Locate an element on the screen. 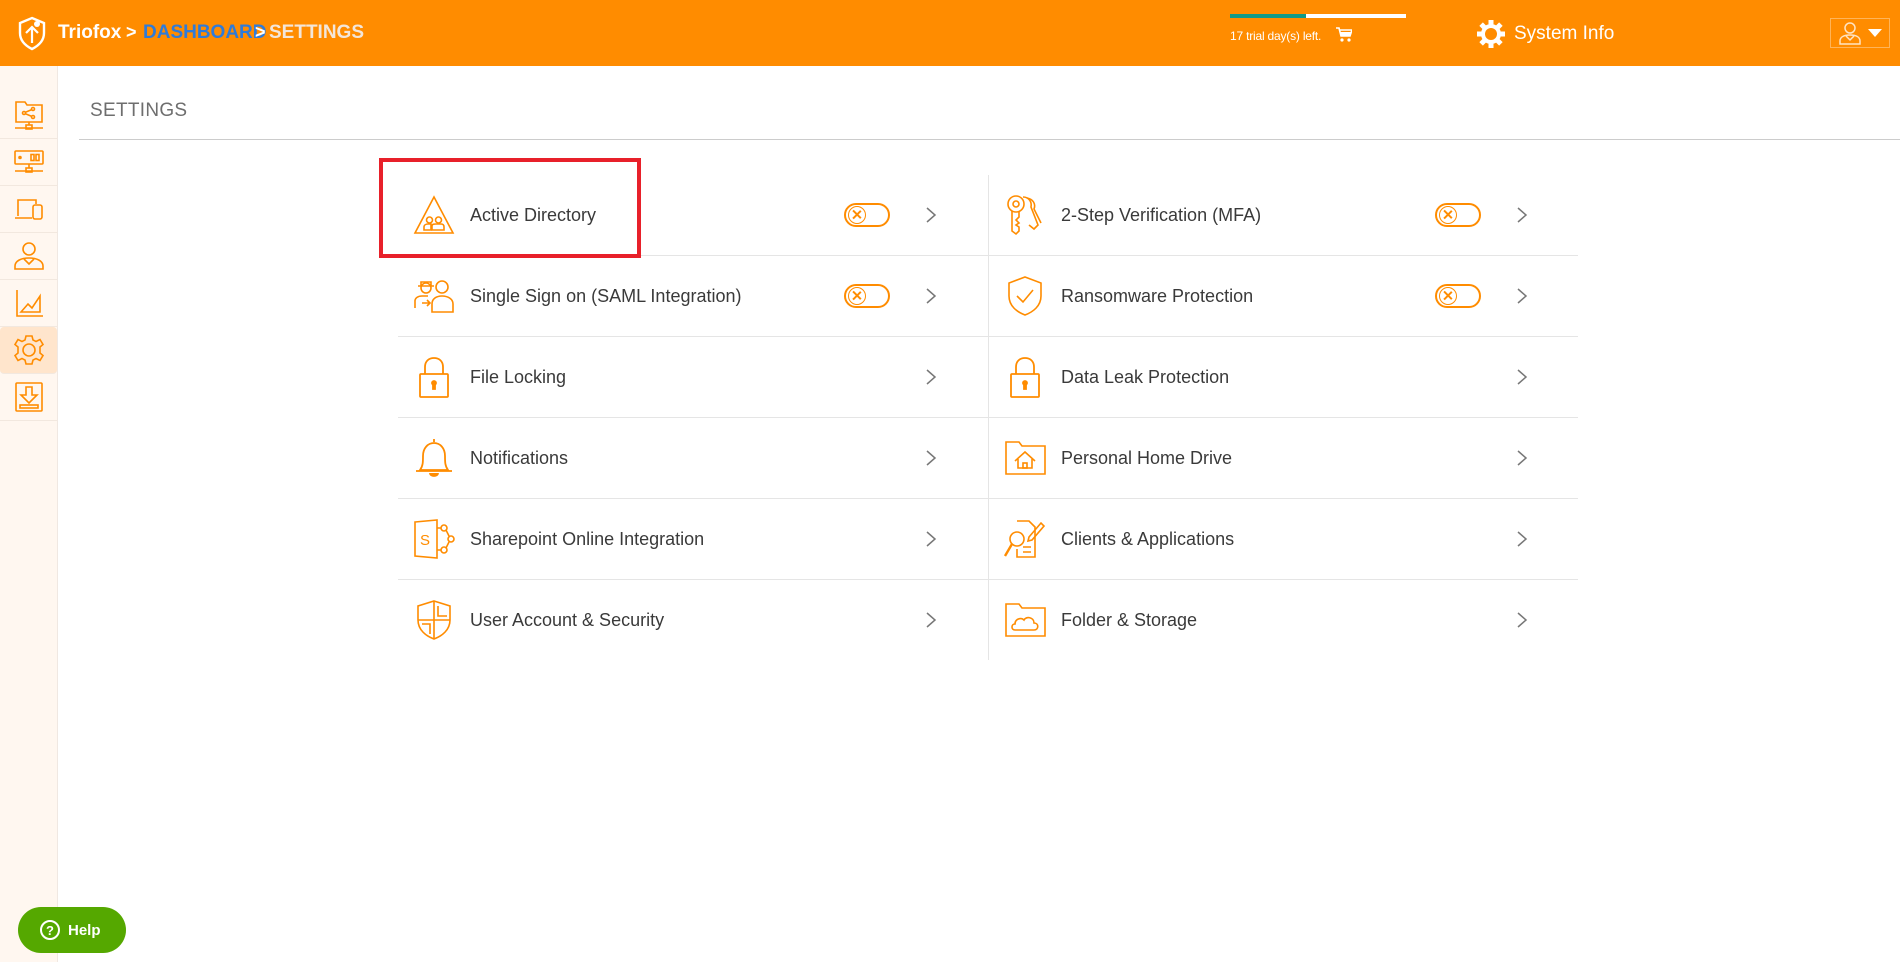  sidebar is located at coordinates (29, 514).